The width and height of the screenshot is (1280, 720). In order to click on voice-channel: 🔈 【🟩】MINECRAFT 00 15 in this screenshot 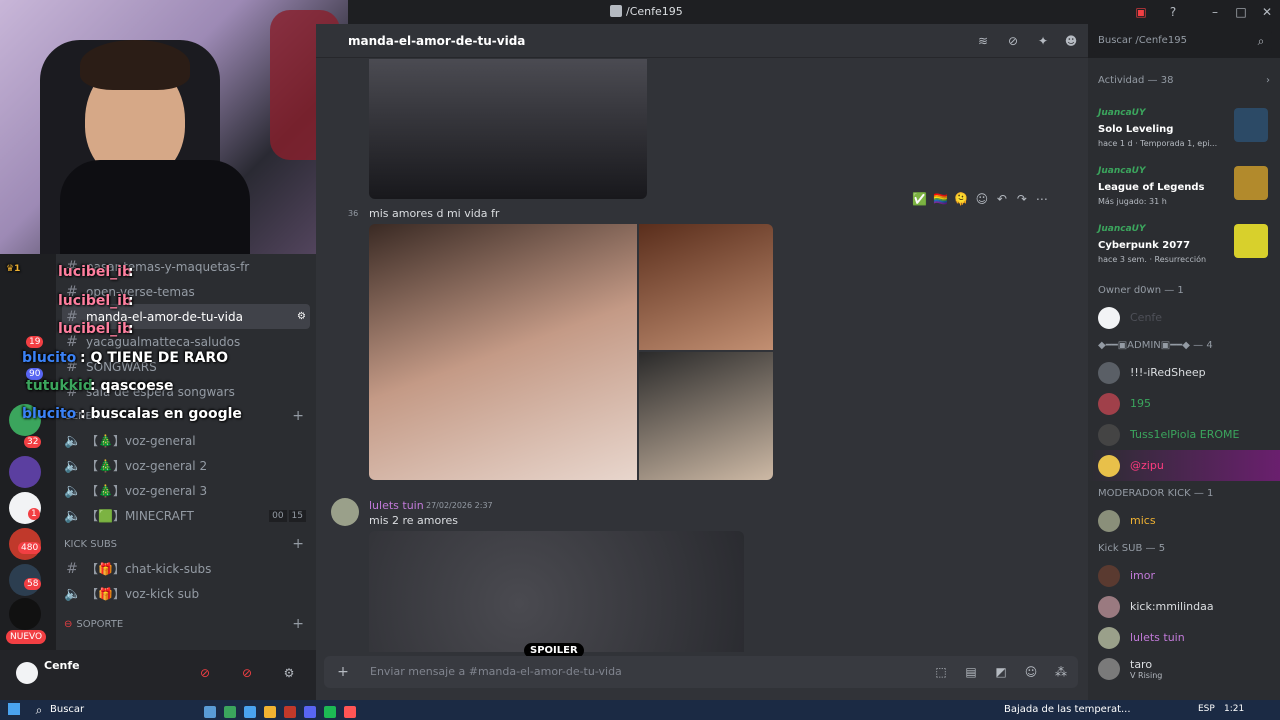, I will do `click(186, 515)`.